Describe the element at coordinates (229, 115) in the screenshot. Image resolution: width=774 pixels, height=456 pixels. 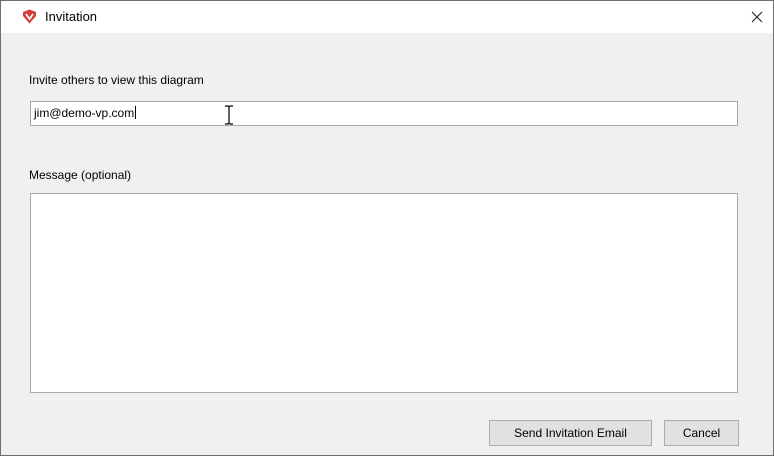
I see `ibeam-cursor-icon` at that location.